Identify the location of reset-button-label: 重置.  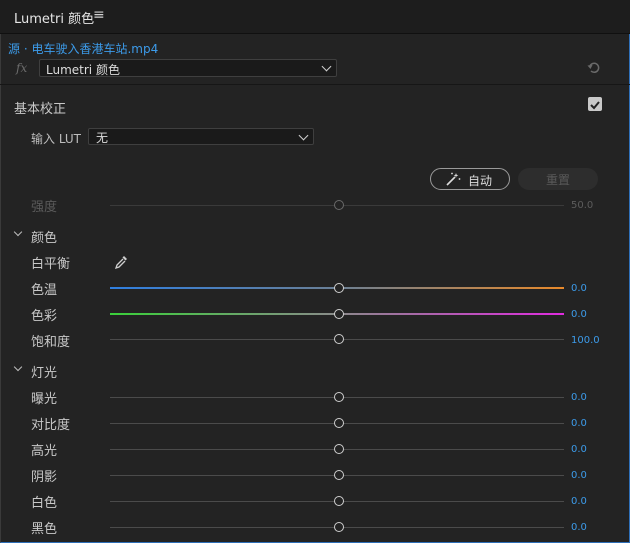
(557, 180).